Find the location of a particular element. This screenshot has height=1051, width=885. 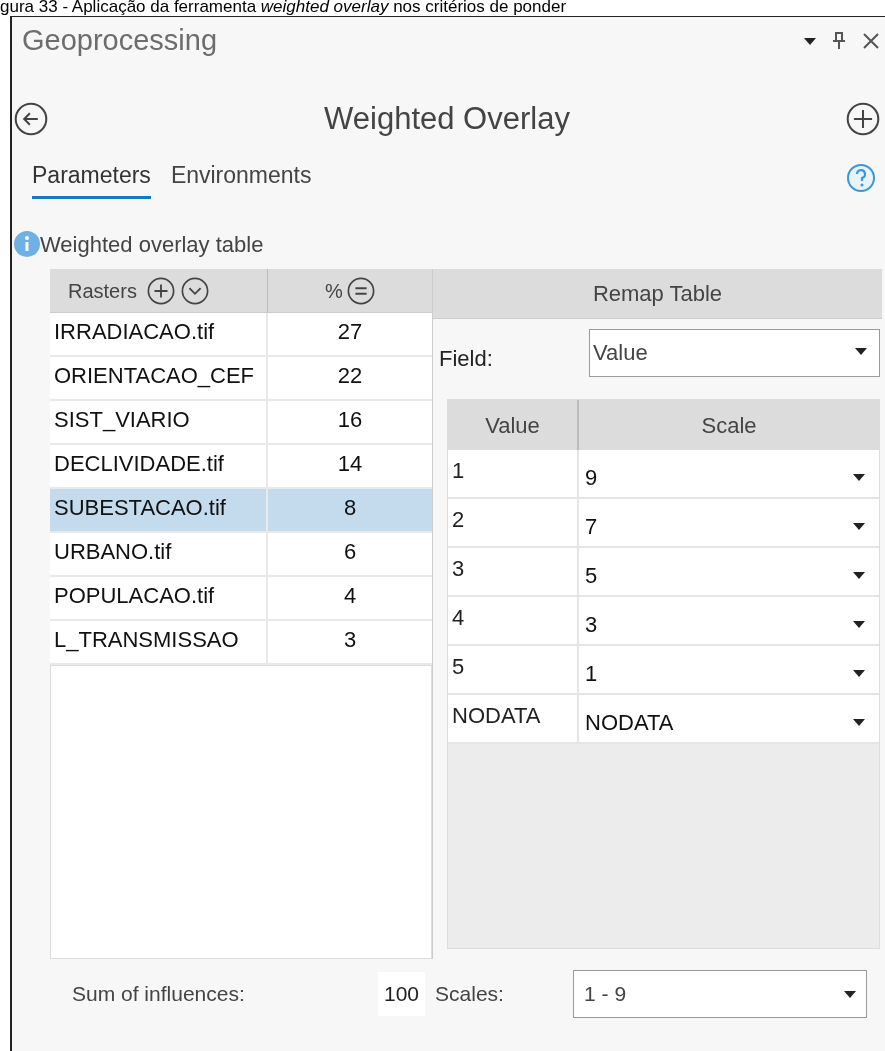

table-cell: 1 is located at coordinates (513, 473).